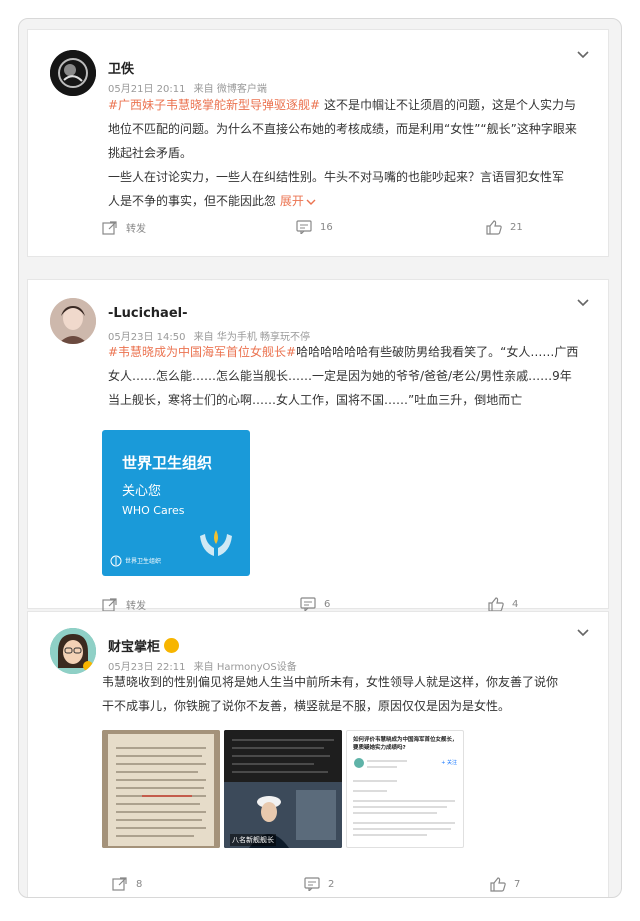  What do you see at coordinates (342, 105) in the screenshot?
I see `text-line: #广西妹子韦慧晓掌舵新型导弹驱逐舰# 这不是巾帼让不让须眉的问题，这是个人实力与` at bounding box center [342, 105].